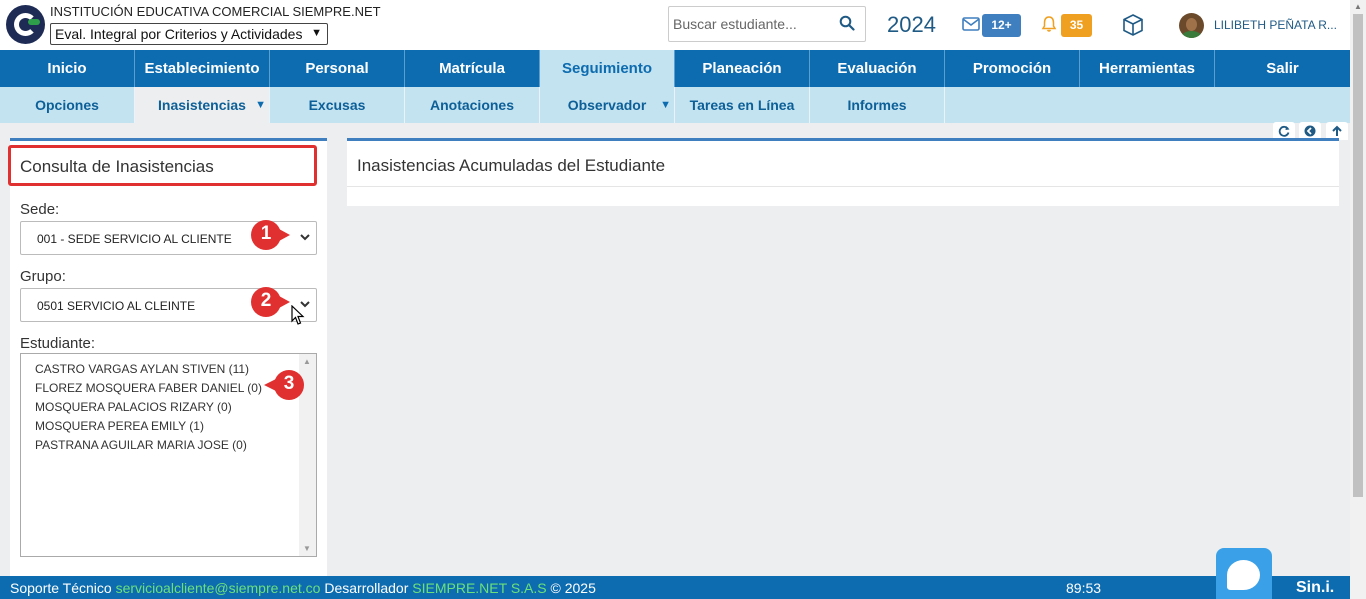  I want to click on panel-title: Consulta de Inasistencias, so click(162, 165).